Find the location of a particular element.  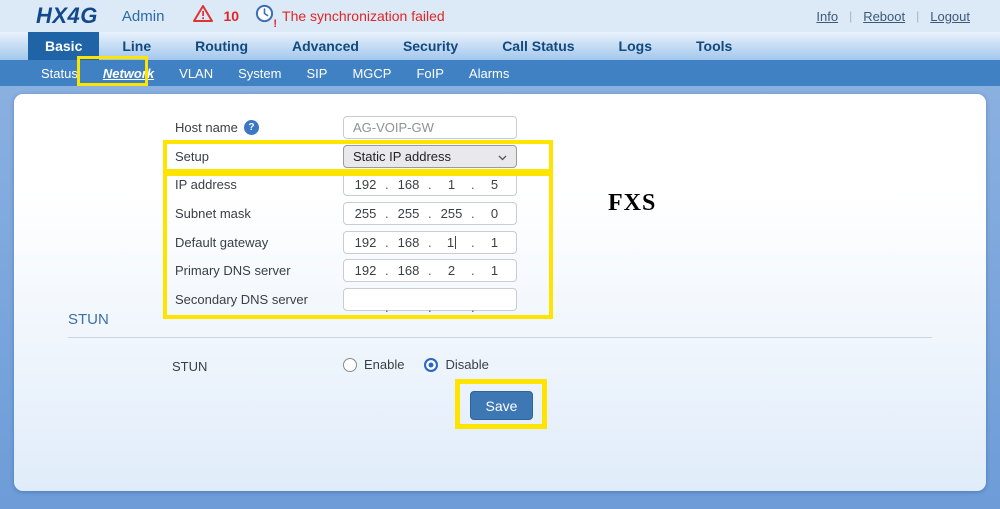

sync-bang-icon: ! is located at coordinates (275, 24).